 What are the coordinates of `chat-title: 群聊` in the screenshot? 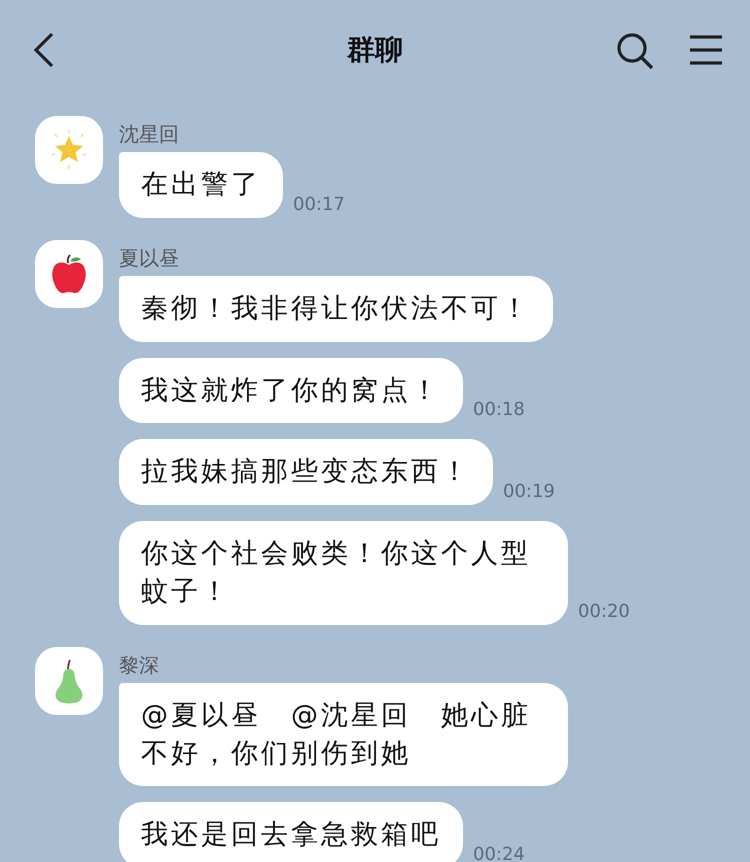 It's located at (375, 50).